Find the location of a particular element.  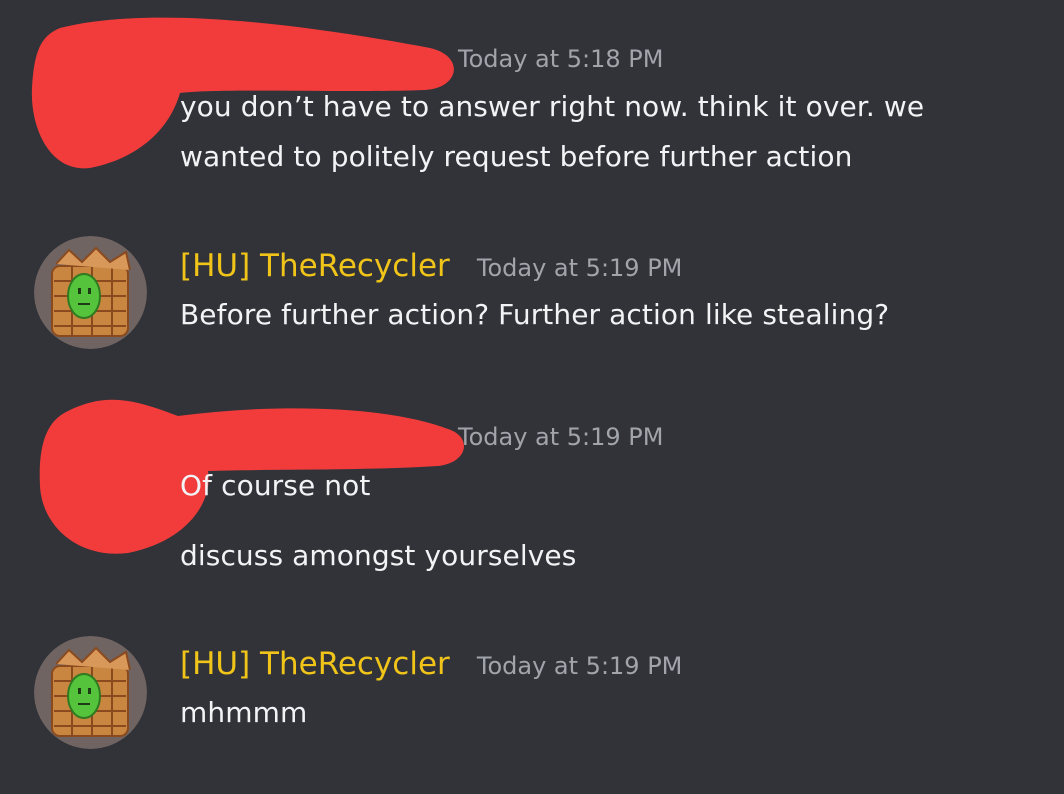

message-header: Today at 5:18 PM is located at coordinates (561, 59).